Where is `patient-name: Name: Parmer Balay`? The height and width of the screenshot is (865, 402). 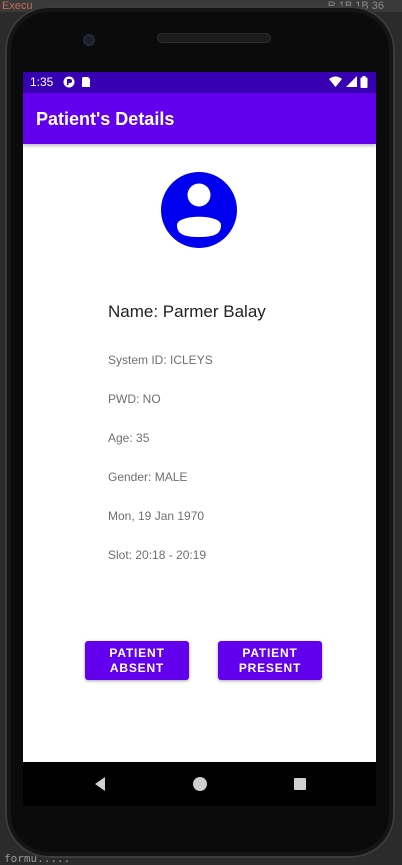 patient-name: Name: Parmer Balay is located at coordinates (187, 311).